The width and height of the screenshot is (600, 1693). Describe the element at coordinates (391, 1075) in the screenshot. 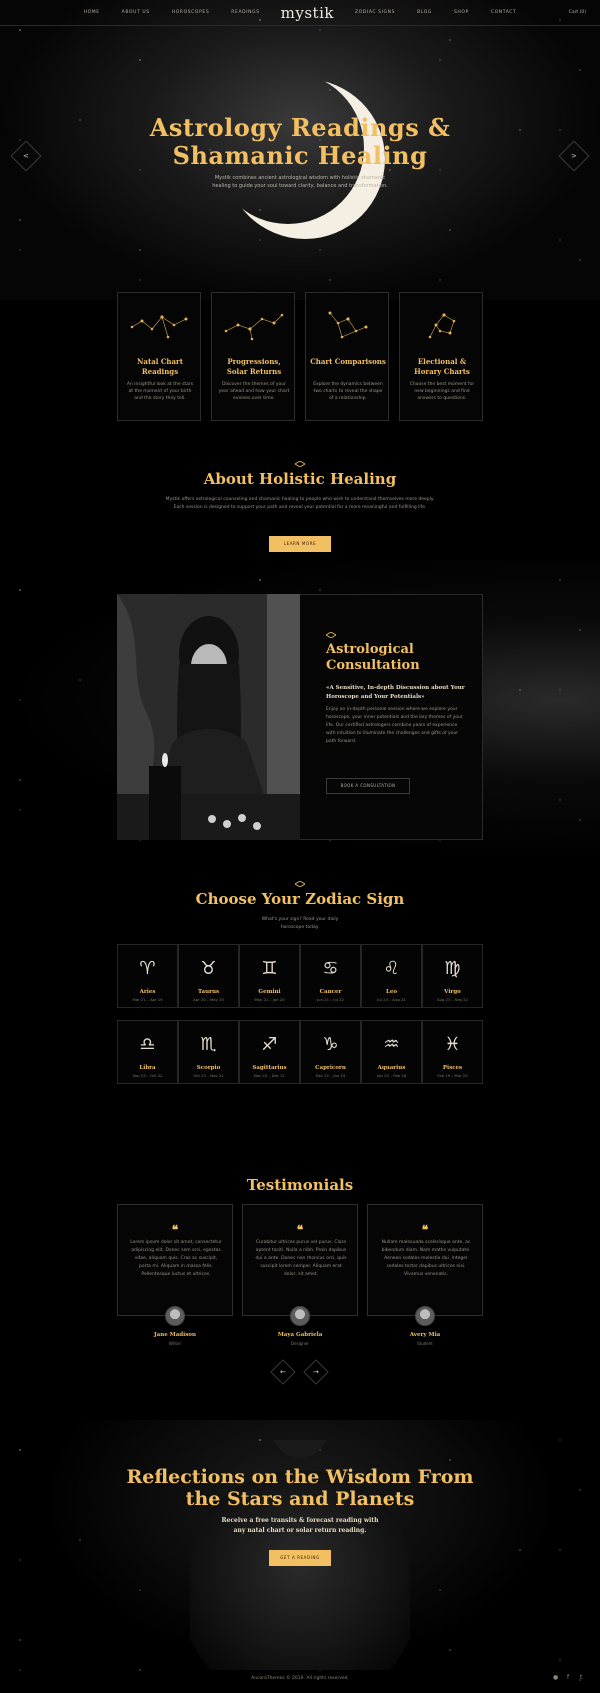

I see `zodiac-dates: Jan 20 – Feb 18` at that location.